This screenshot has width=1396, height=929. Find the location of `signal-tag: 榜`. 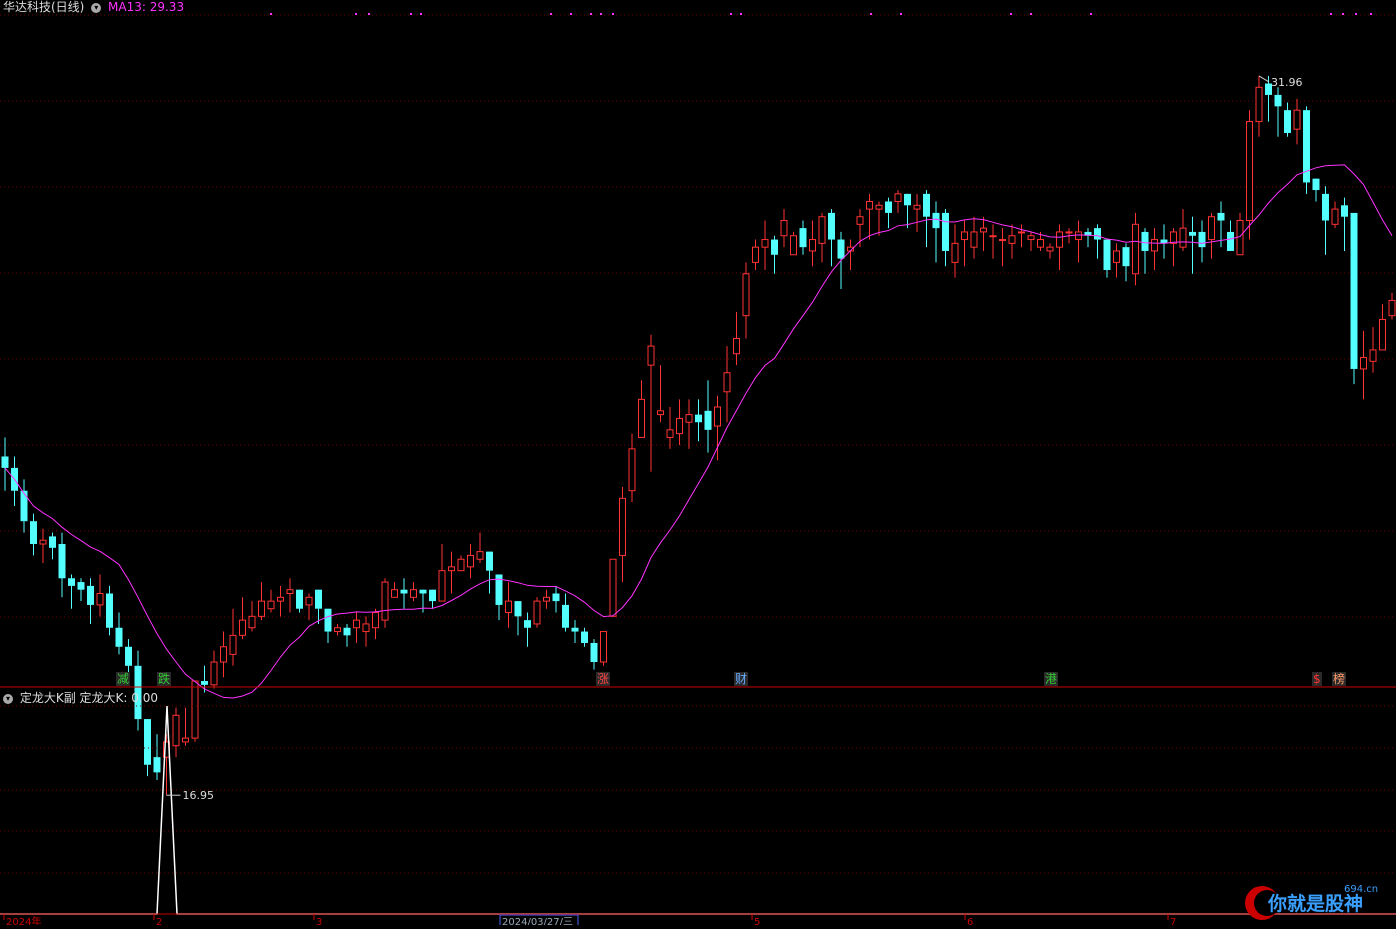

signal-tag: 榜 is located at coordinates (1339, 679).